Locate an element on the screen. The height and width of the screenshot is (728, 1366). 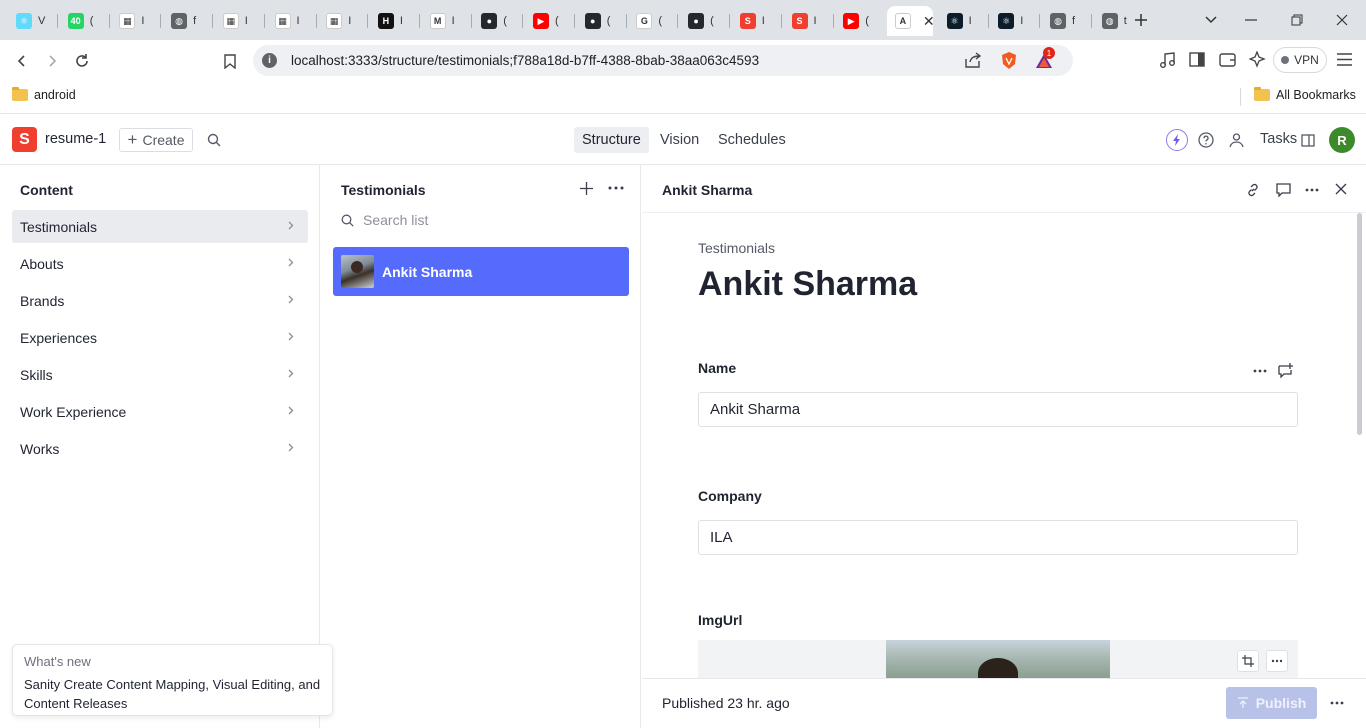
close-tab-icon: ✕ is located at coordinates (929, 21).